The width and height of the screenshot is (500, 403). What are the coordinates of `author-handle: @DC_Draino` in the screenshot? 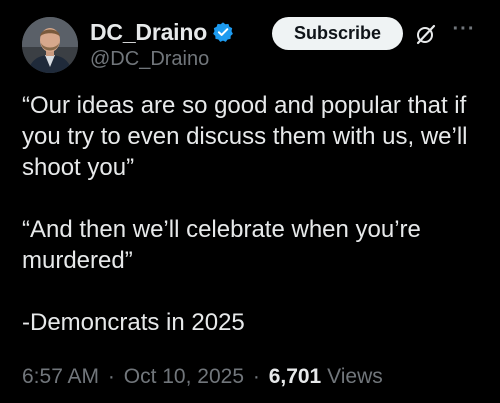 It's located at (149, 59).